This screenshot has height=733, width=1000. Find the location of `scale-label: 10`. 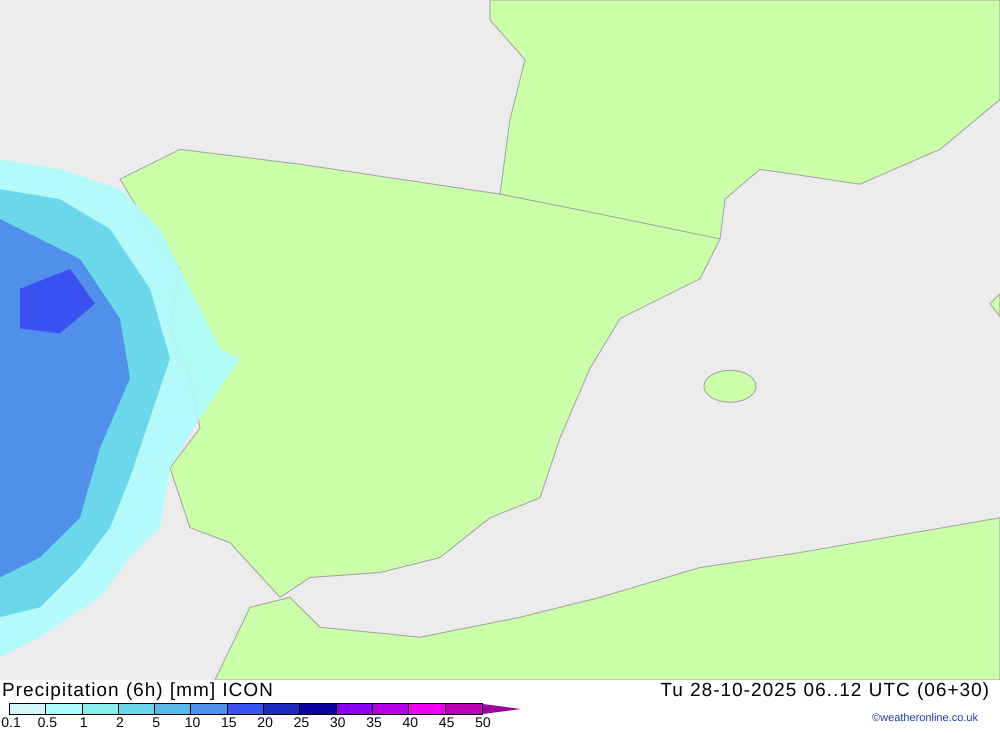

scale-label: 10 is located at coordinates (192, 722).